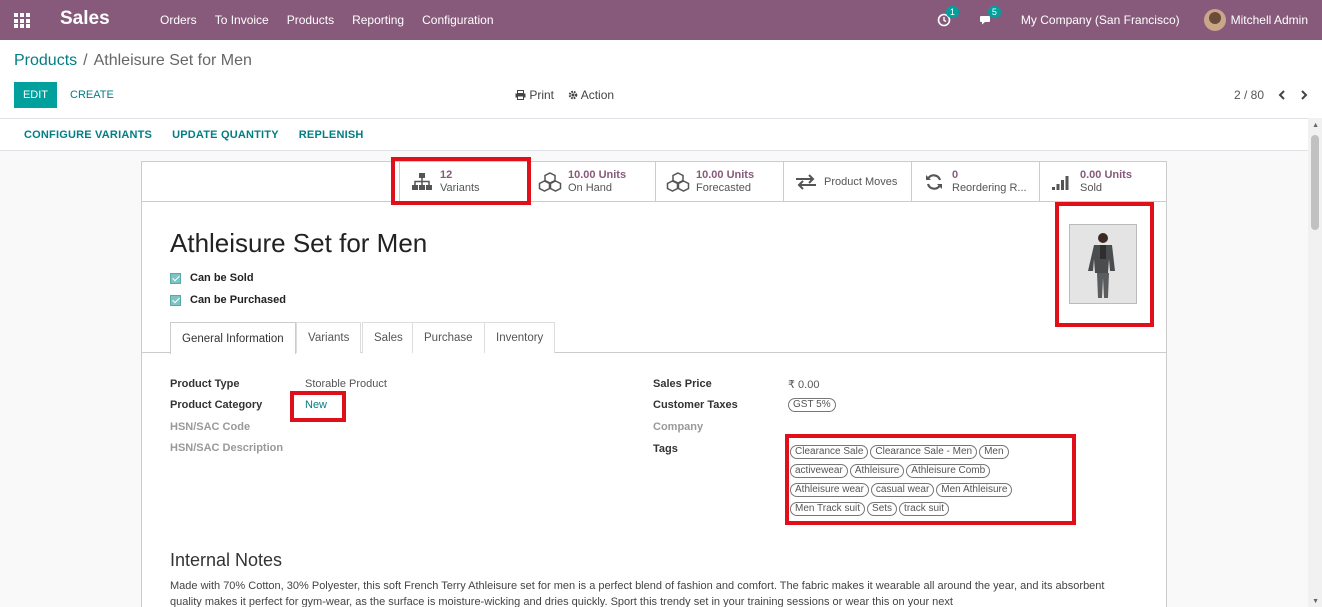 Image resolution: width=1322 pixels, height=607 pixels. Describe the element at coordinates (994, 12) in the screenshot. I see `messages-badge: 5` at that location.